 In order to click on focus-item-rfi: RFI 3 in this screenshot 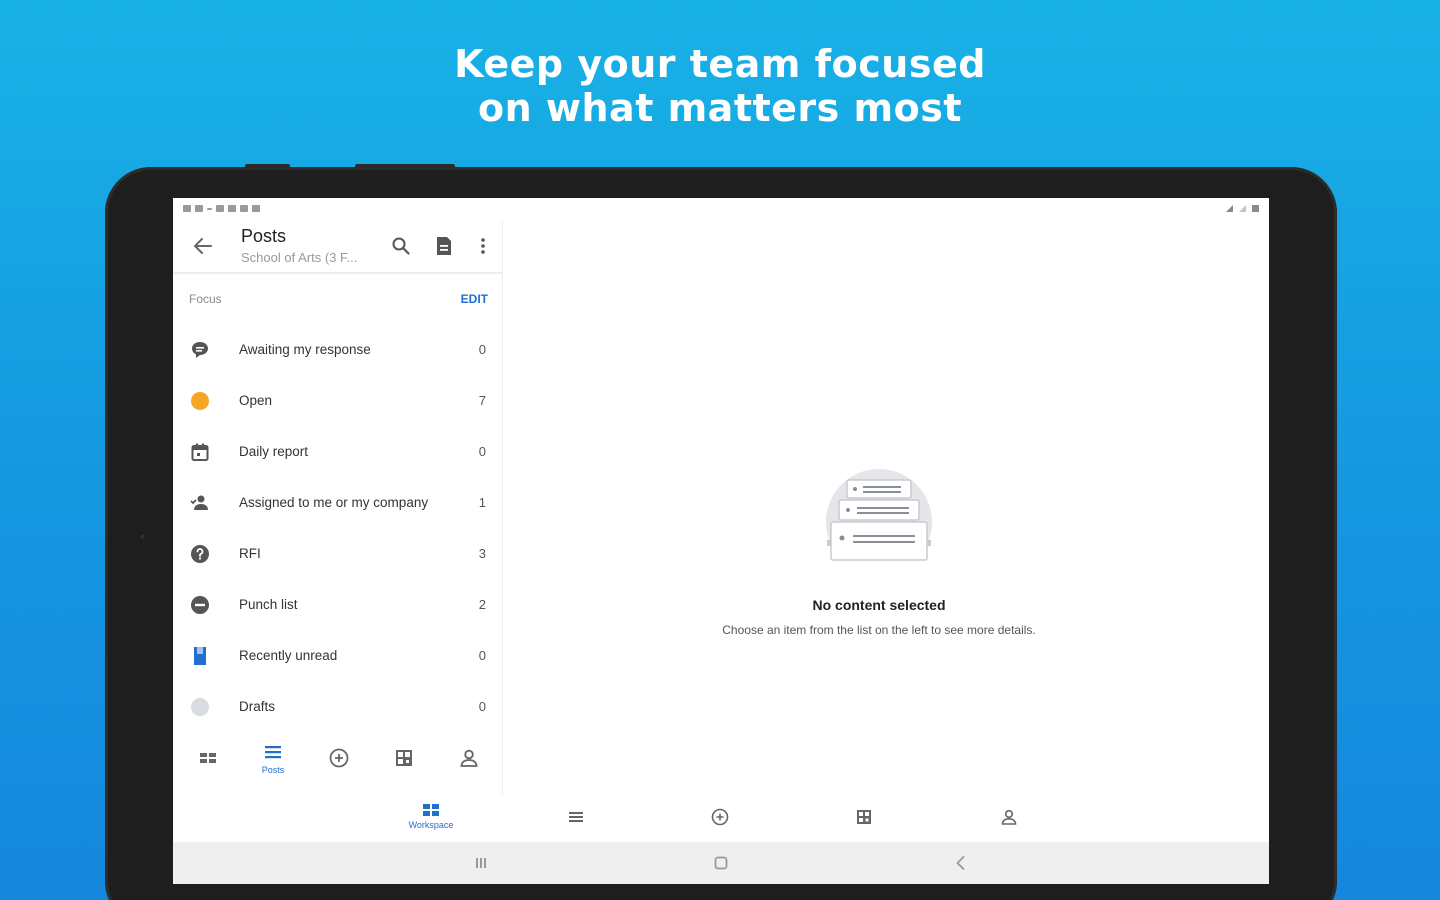, I will do `click(337, 553)`.